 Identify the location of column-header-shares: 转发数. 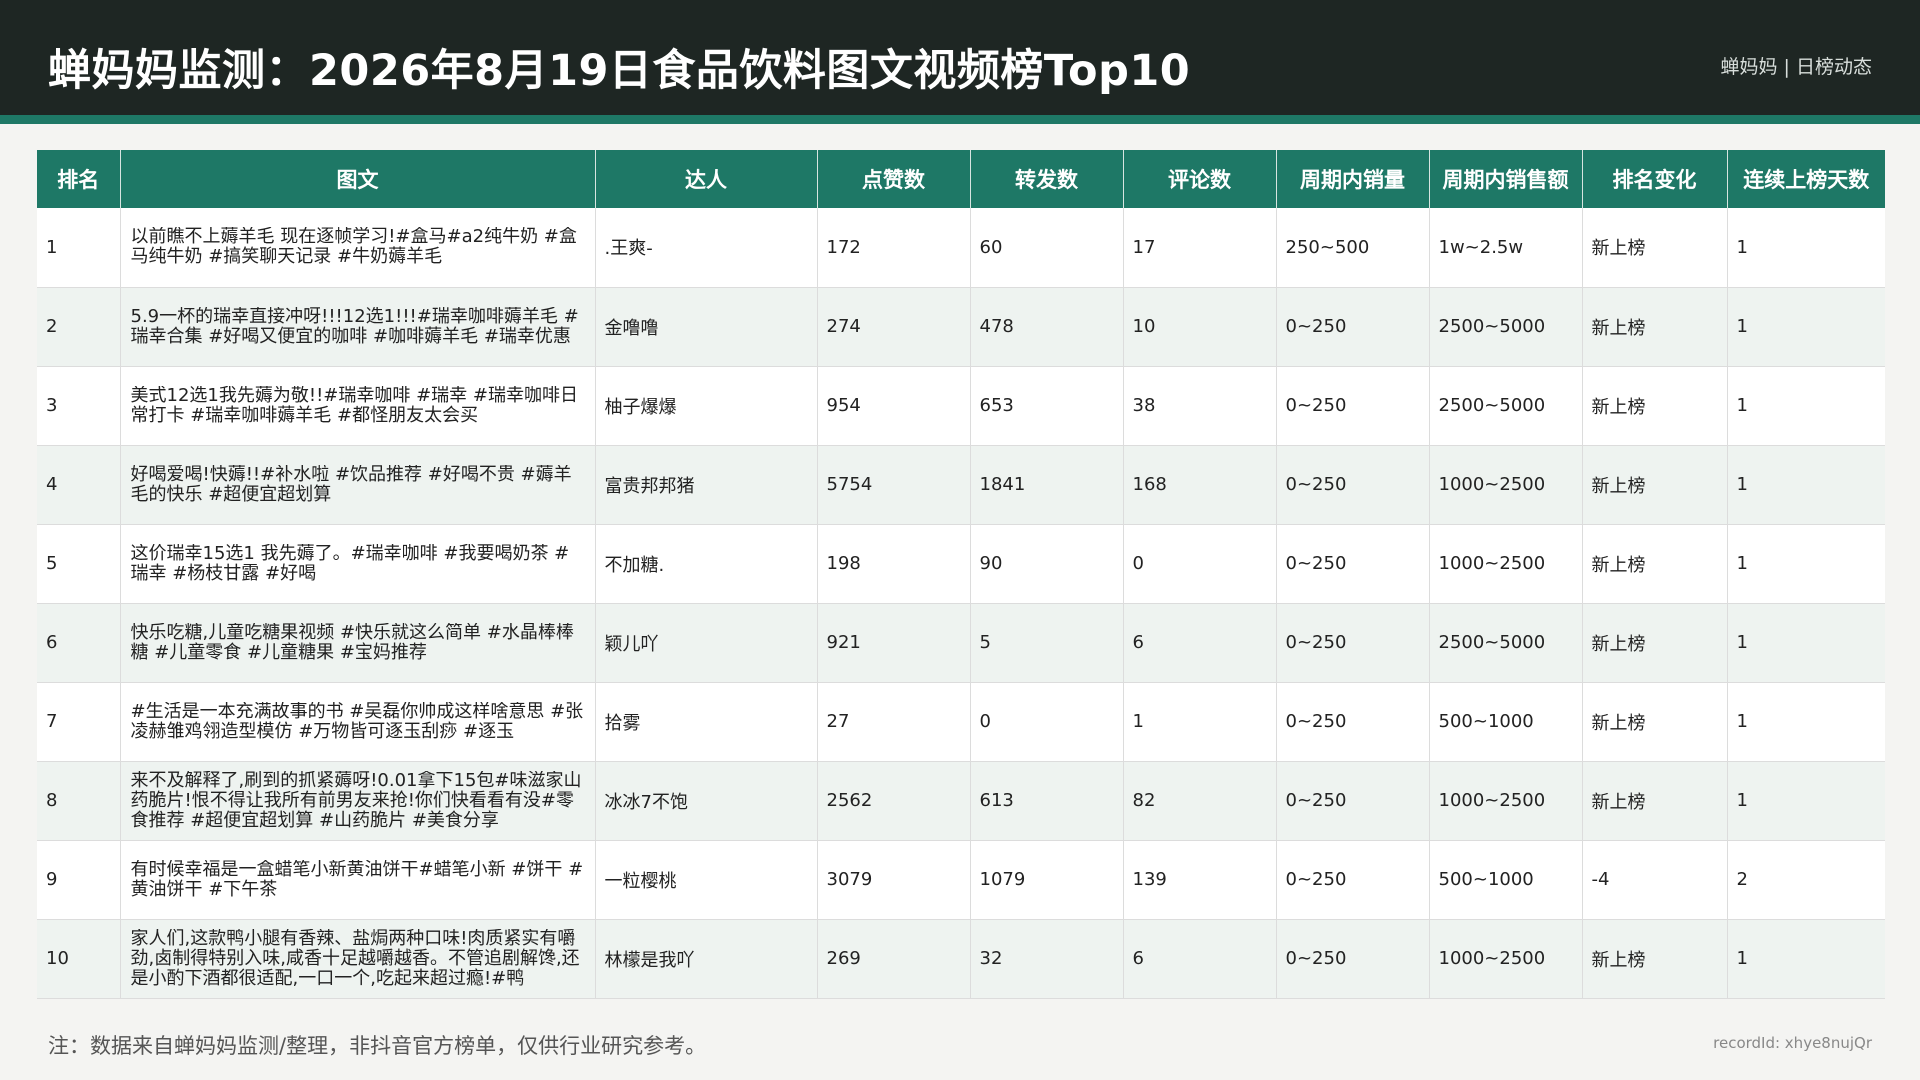
(1047, 179).